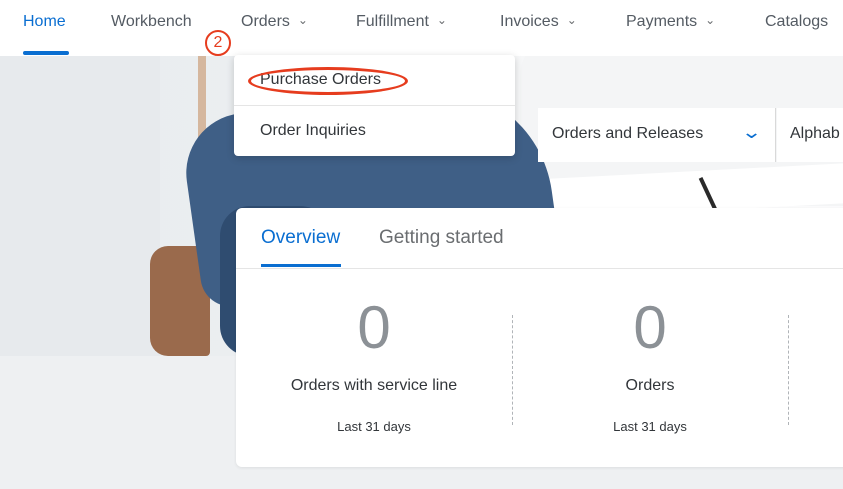  Describe the element at coordinates (815, 133) in the screenshot. I see `sort-value: Alphab` at that location.